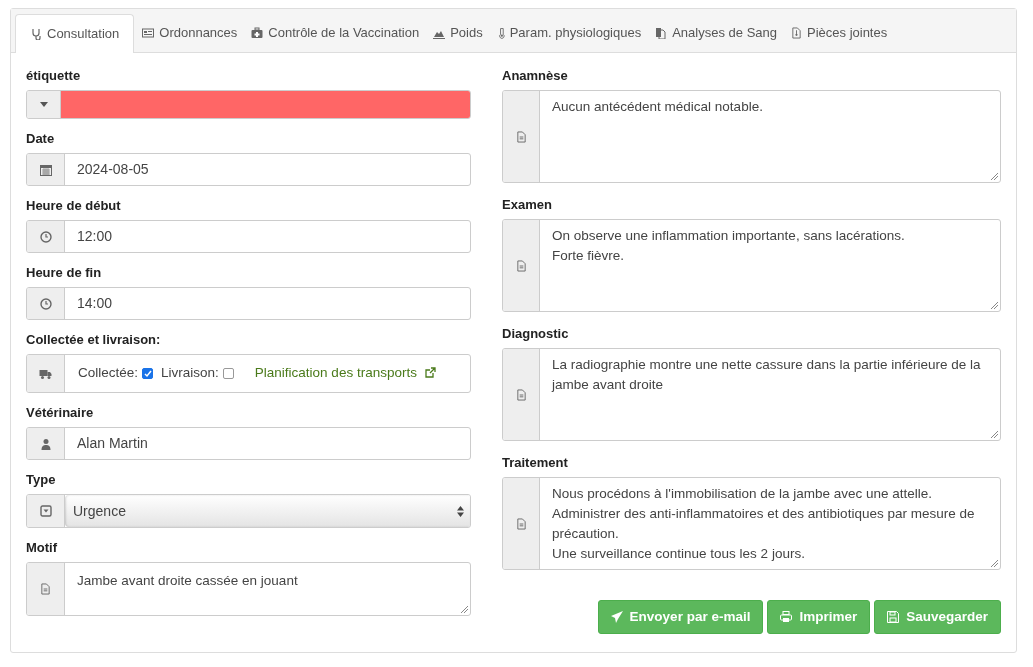  Describe the element at coordinates (728, 246) in the screenshot. I see `text-area-content: On observe une inflammation importante, sans lacérations. Forte fièvre.` at that location.